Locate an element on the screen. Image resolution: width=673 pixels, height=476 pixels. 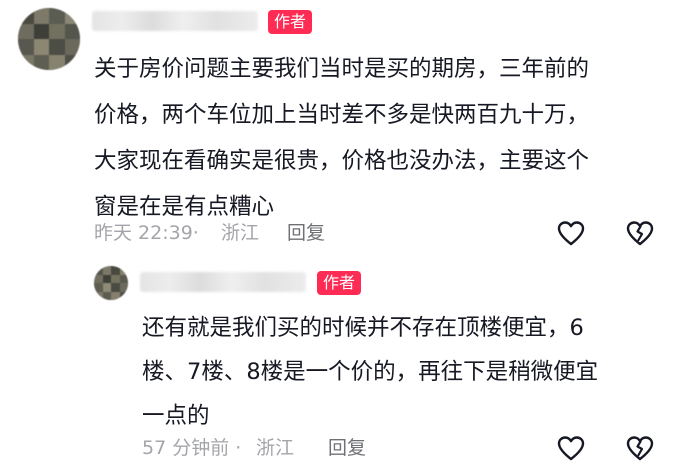
comment-line: 楼、7楼、8楼是一个价的，再往下是稍微便宜 is located at coordinates (370, 372).